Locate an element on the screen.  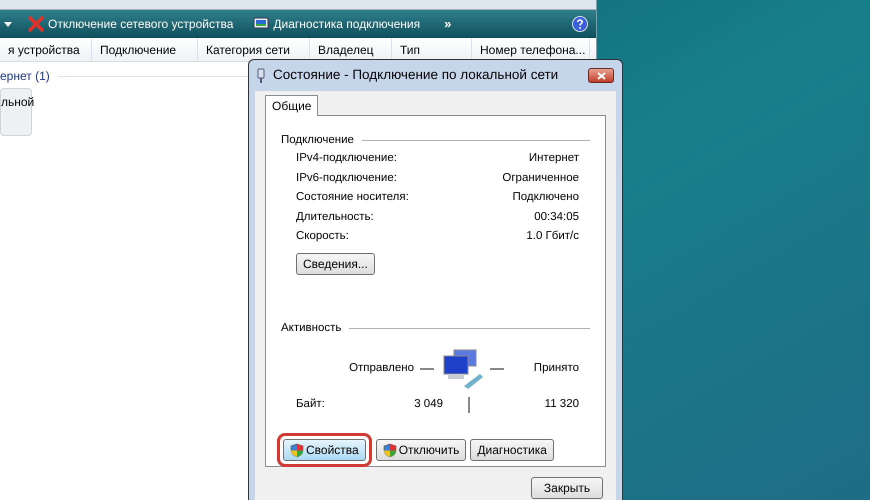
toolbar-button: Отключение сетевого устройства is located at coordinates (131, 24).